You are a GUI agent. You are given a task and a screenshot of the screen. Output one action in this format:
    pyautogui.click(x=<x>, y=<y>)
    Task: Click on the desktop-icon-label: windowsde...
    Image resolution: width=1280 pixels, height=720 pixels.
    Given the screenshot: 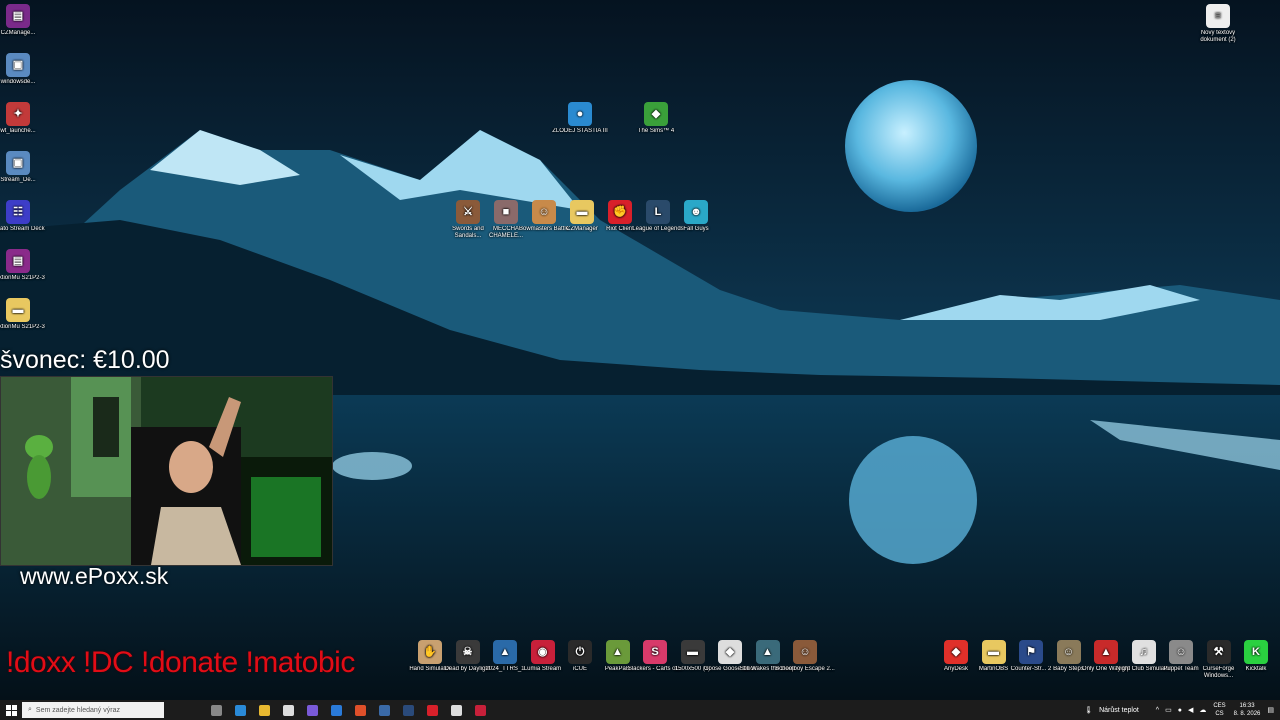 What is the action you would take?
    pyautogui.click(x=18, y=82)
    